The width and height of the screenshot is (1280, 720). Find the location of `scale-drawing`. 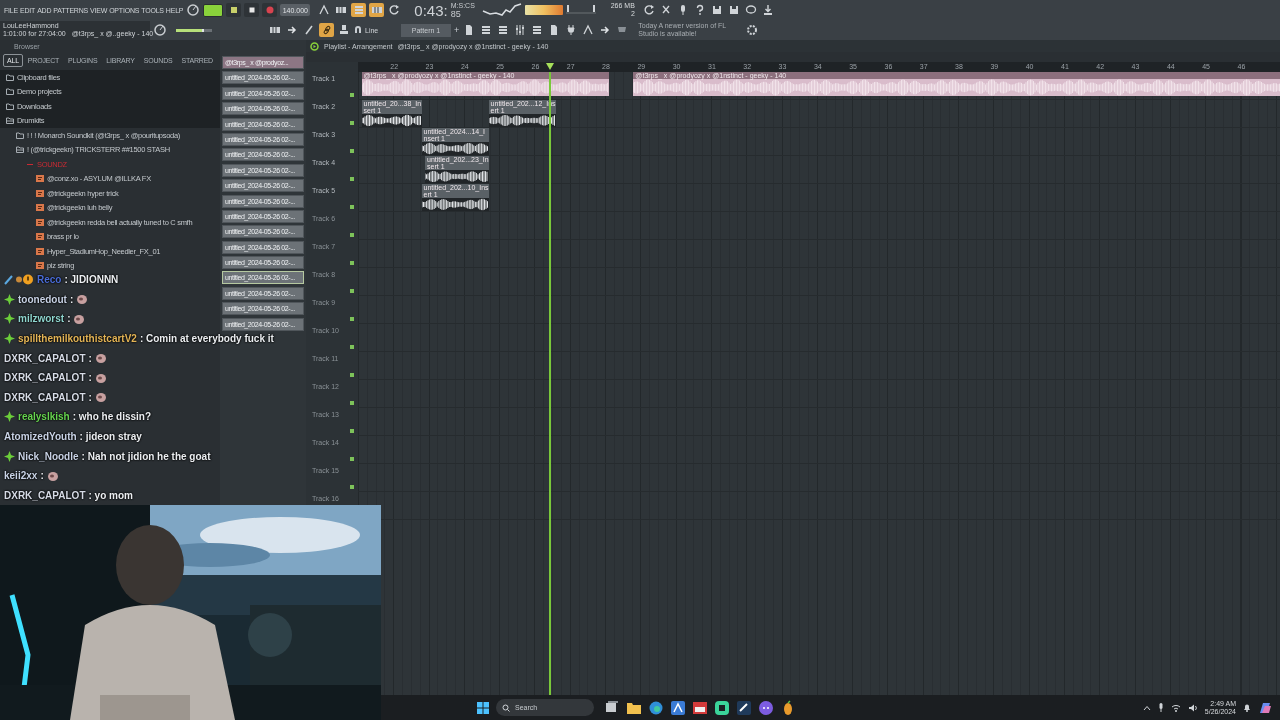

scale-drawing is located at coordinates (580, 10).